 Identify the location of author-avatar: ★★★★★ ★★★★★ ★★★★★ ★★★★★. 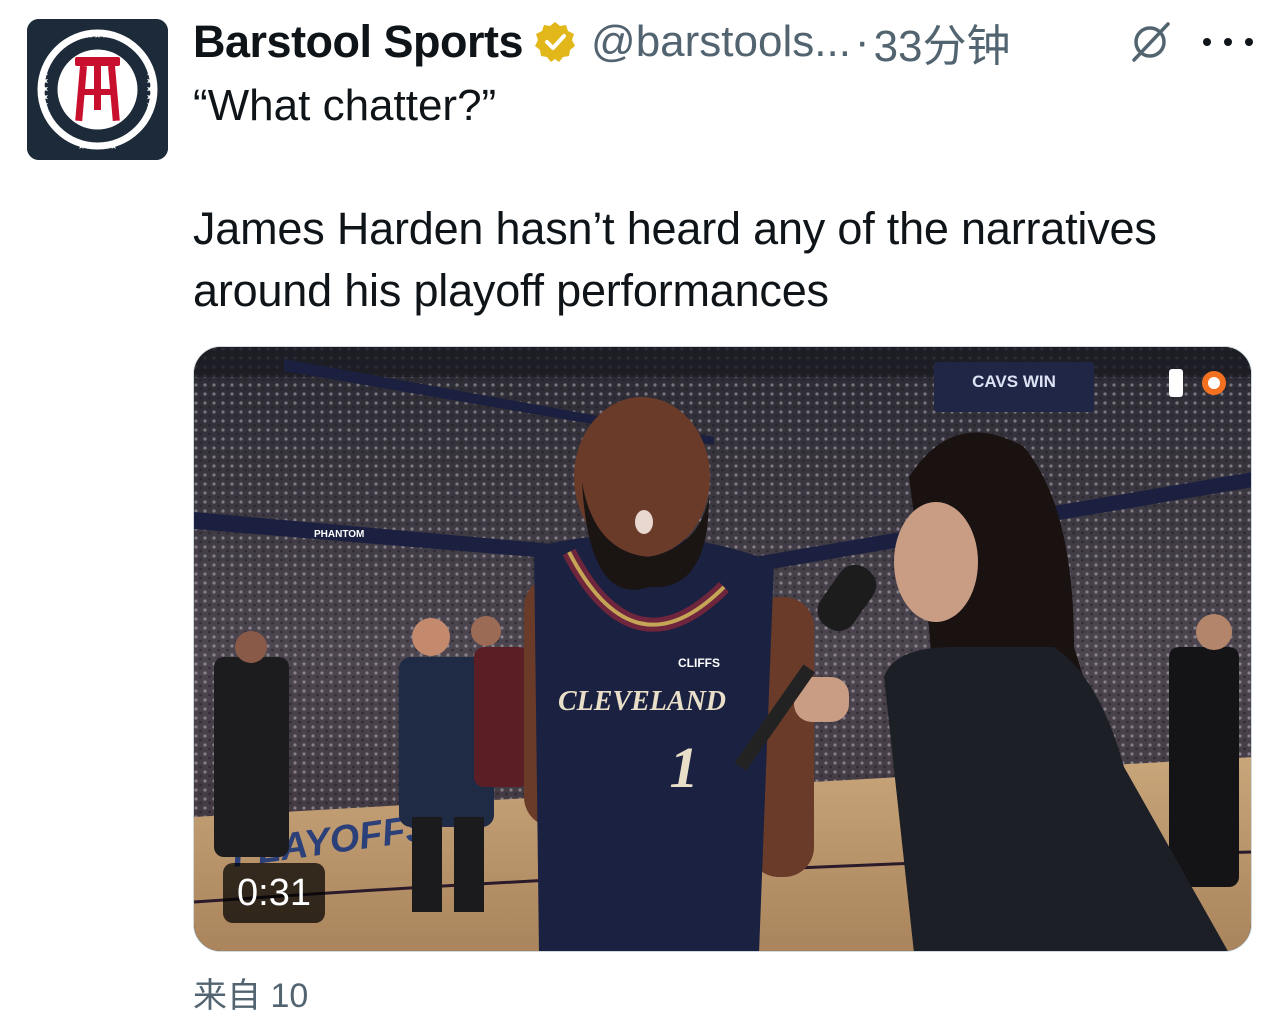
(97, 89).